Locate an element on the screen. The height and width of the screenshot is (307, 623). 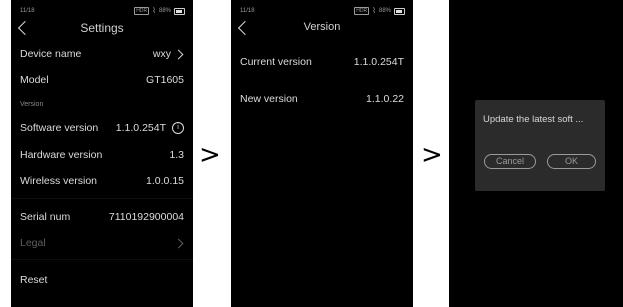
page-title: Version is located at coordinates (322, 27).